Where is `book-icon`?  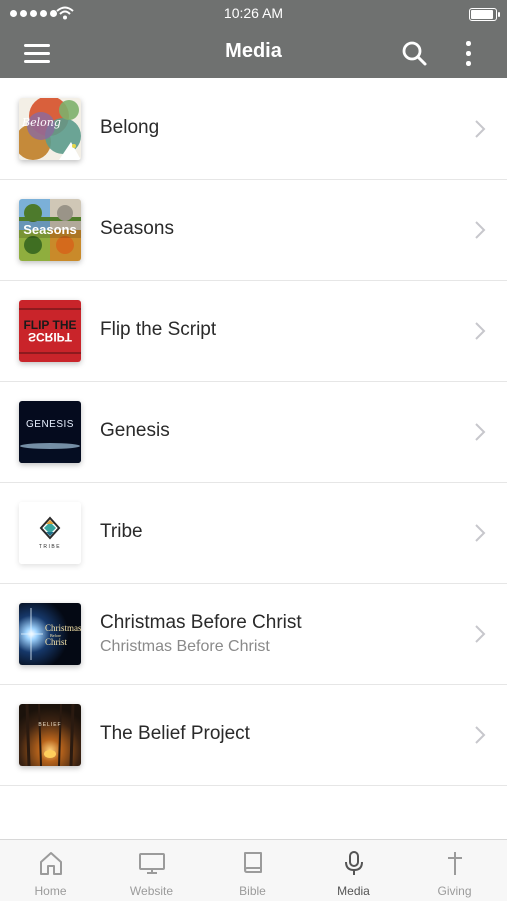
book-icon is located at coordinates (252, 862).